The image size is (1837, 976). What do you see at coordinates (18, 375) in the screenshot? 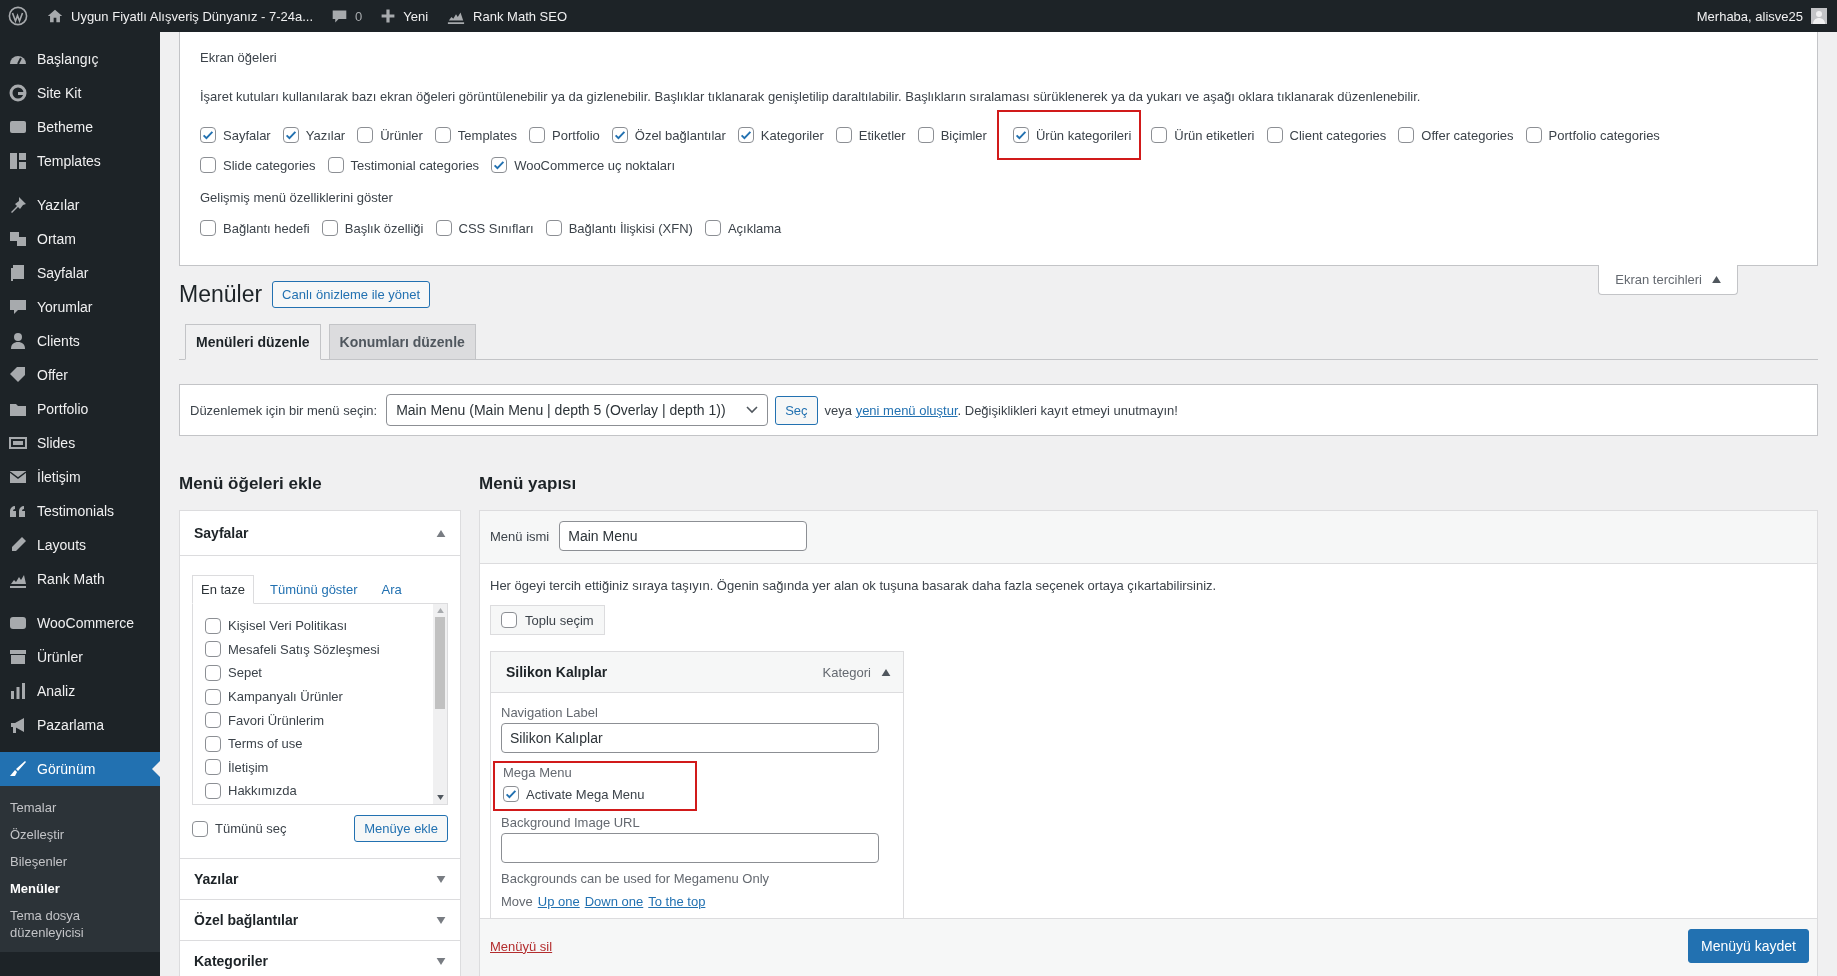
I see `tag-icon` at bounding box center [18, 375].